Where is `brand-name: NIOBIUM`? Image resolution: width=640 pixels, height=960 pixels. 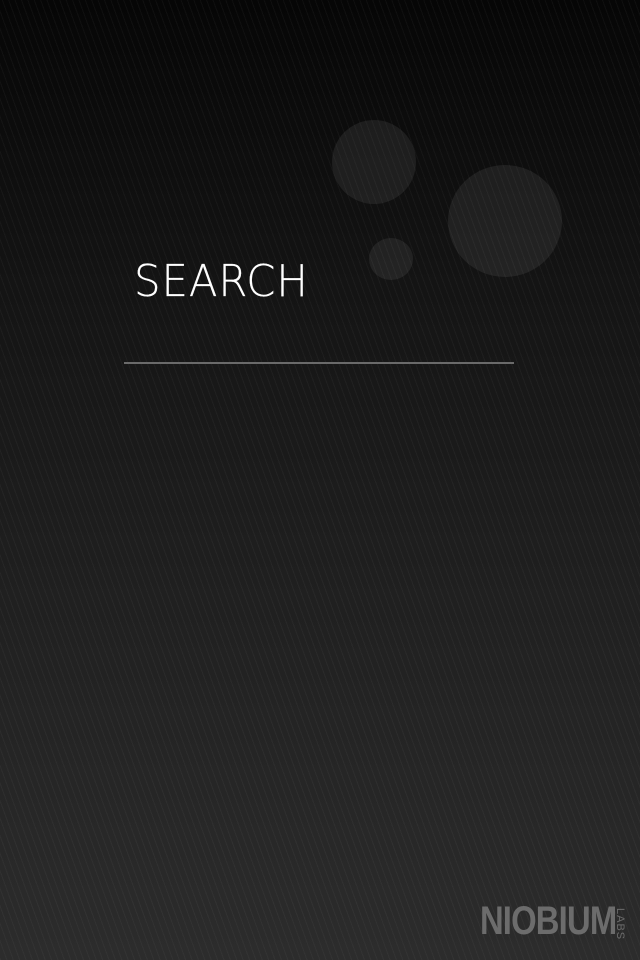
brand-name: NIOBIUM is located at coordinates (548, 921).